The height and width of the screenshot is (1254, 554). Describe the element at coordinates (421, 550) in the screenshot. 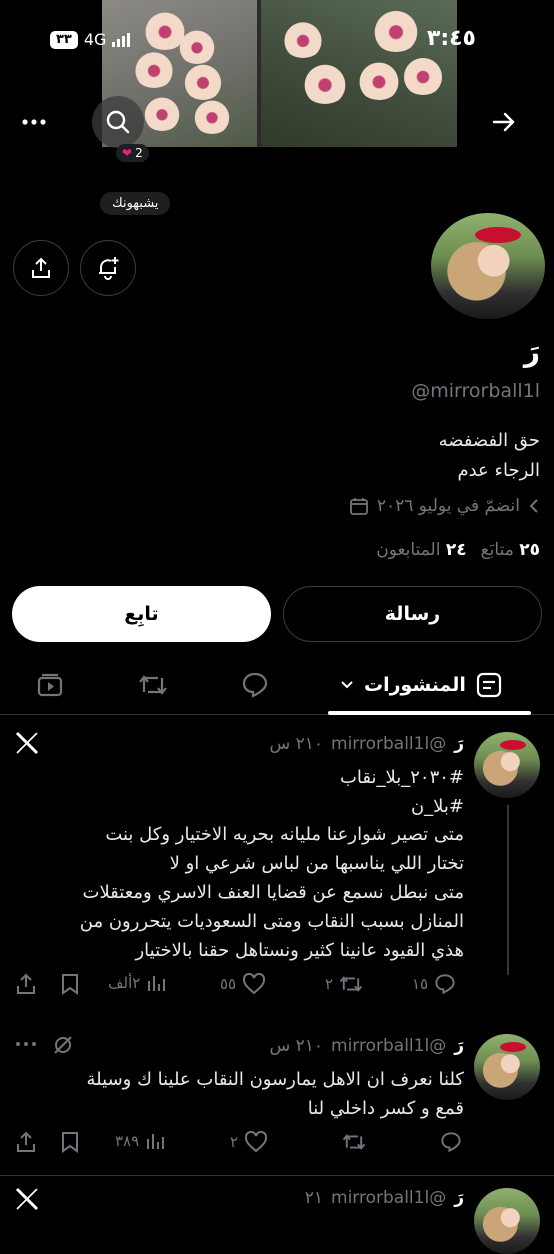

I see `followers-link: ٢٤ المتابعون` at that location.